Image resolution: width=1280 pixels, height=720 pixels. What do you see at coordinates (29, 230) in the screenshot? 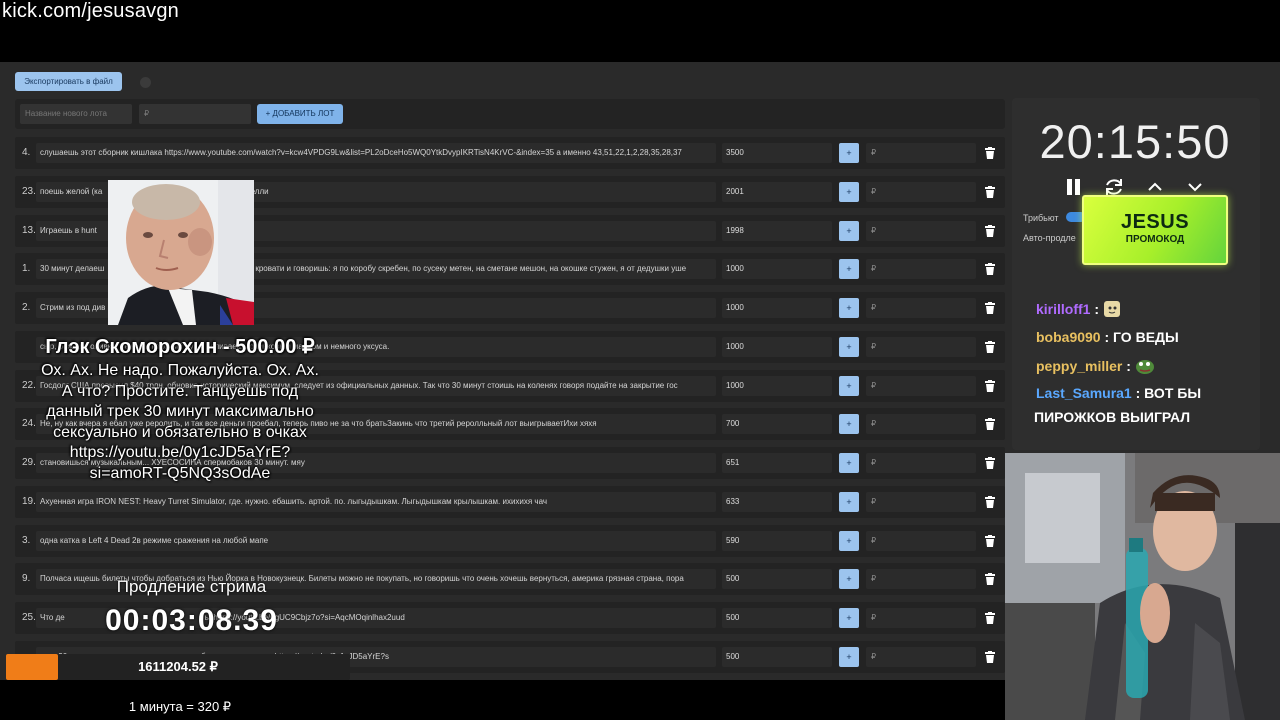
I see `lot-number: 13.` at bounding box center [29, 230].